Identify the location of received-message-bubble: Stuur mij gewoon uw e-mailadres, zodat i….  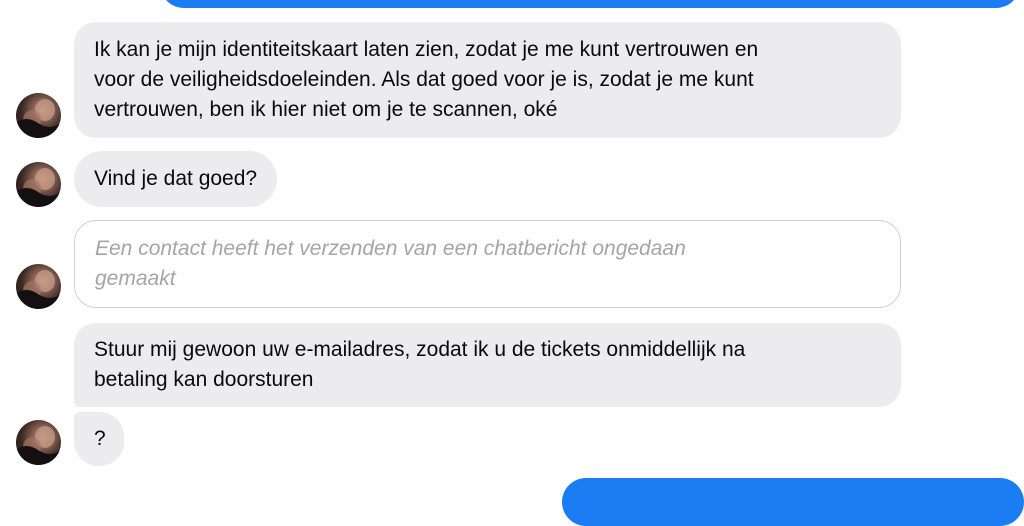
(487, 365).